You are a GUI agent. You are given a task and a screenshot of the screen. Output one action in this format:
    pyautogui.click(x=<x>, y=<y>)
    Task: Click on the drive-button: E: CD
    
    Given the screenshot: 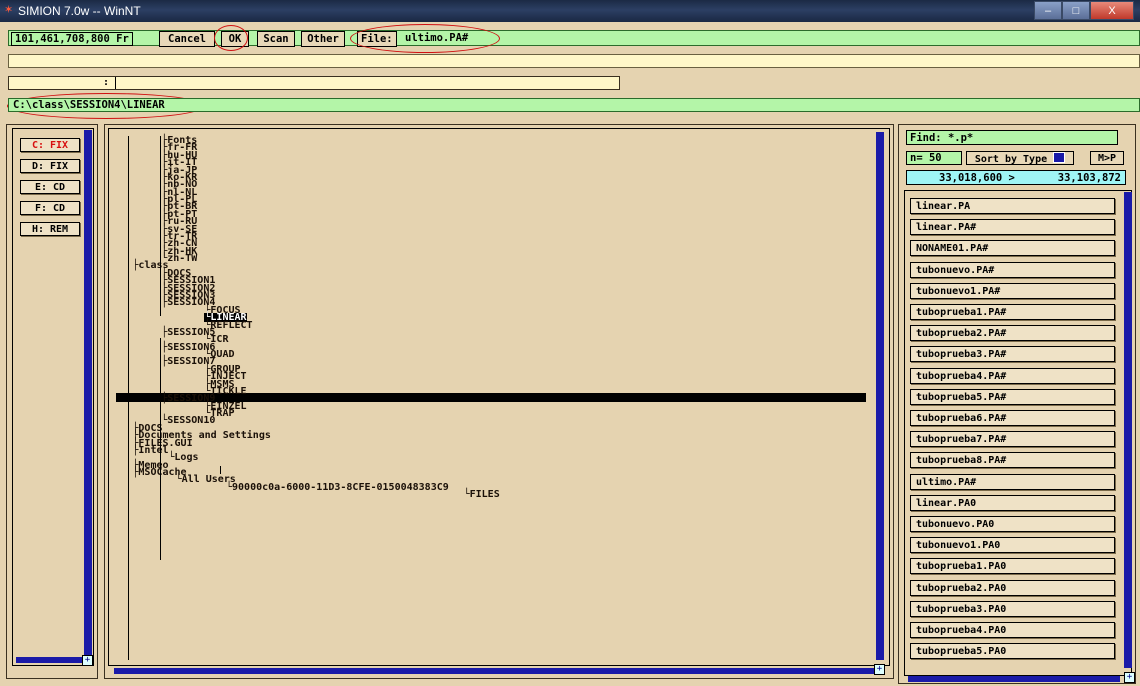 What is the action you would take?
    pyautogui.click(x=50, y=187)
    